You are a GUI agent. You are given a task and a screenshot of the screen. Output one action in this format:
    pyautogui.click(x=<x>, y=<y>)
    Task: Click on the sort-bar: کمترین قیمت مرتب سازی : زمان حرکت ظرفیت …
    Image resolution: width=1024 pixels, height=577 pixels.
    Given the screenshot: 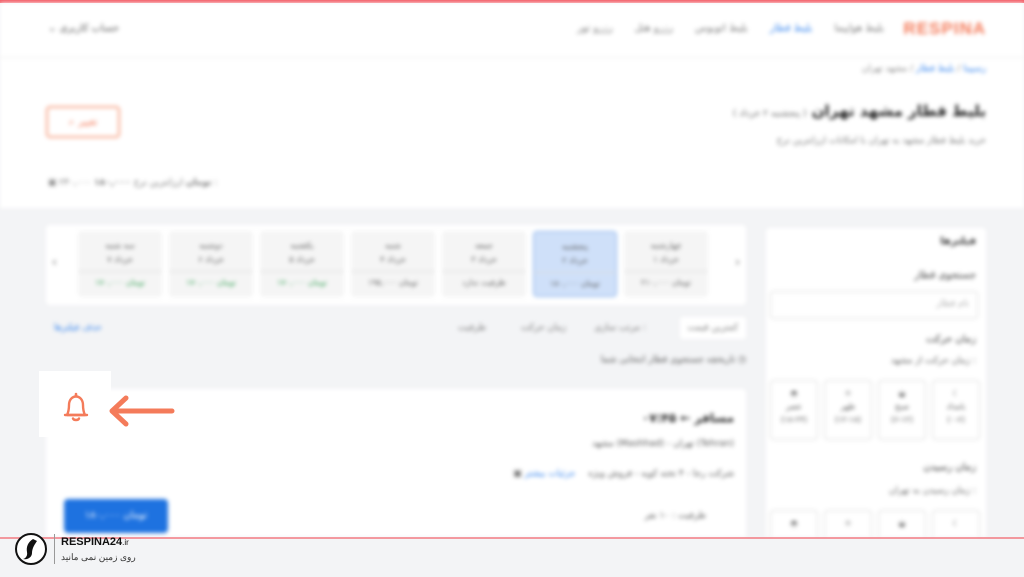 What is the action you would take?
    pyautogui.click(x=397, y=329)
    